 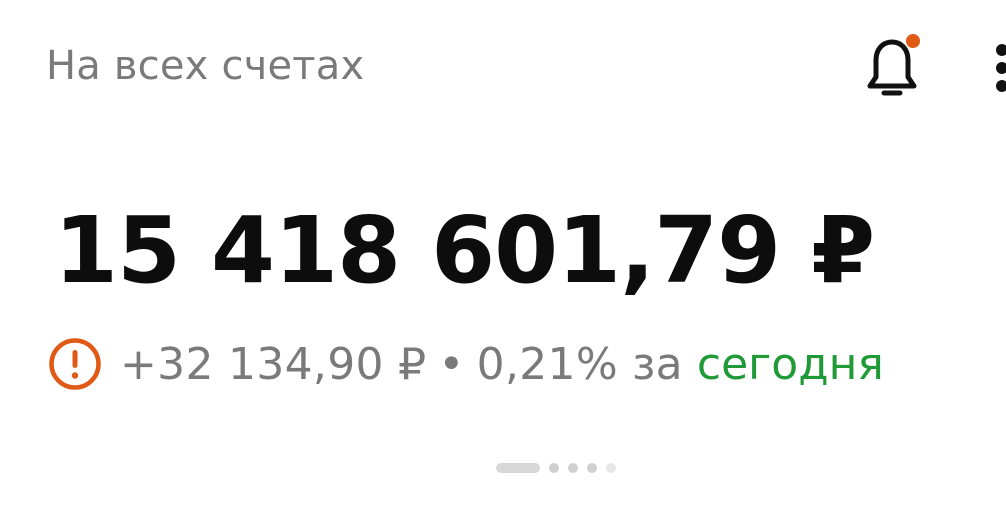 I want to click on more-options-button, so click(x=997, y=66).